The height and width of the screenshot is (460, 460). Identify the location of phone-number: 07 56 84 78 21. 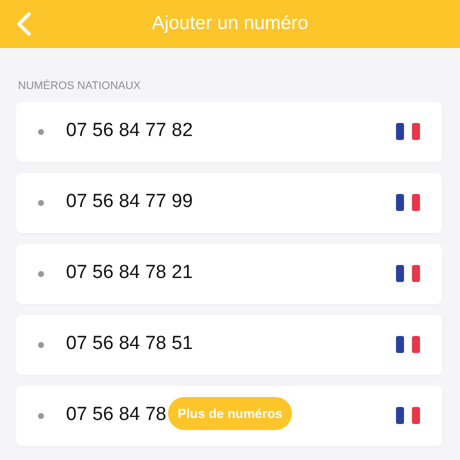
(129, 273).